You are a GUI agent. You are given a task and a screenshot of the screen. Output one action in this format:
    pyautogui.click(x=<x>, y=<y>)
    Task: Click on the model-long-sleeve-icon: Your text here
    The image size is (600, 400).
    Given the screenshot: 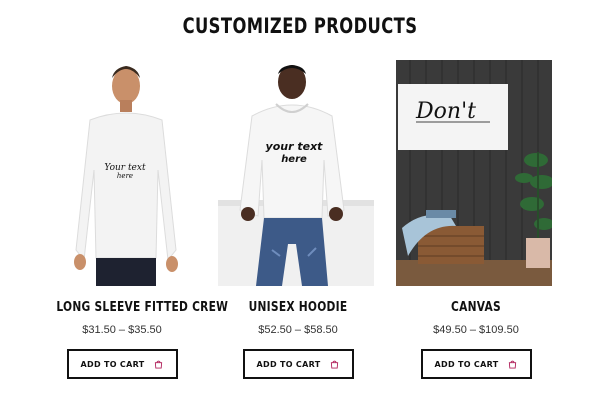 What is the action you would take?
    pyautogui.click(x=120, y=173)
    